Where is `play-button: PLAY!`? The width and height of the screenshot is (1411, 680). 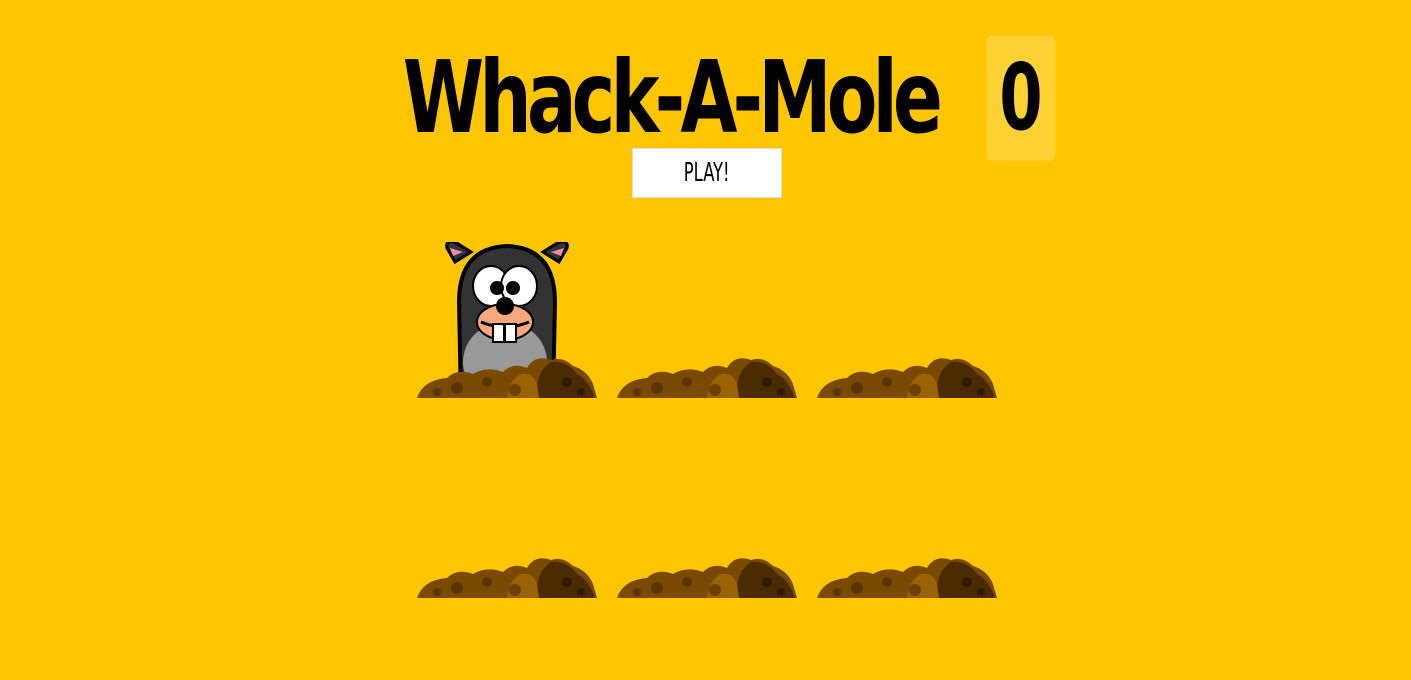 play-button: PLAY! is located at coordinates (707, 173).